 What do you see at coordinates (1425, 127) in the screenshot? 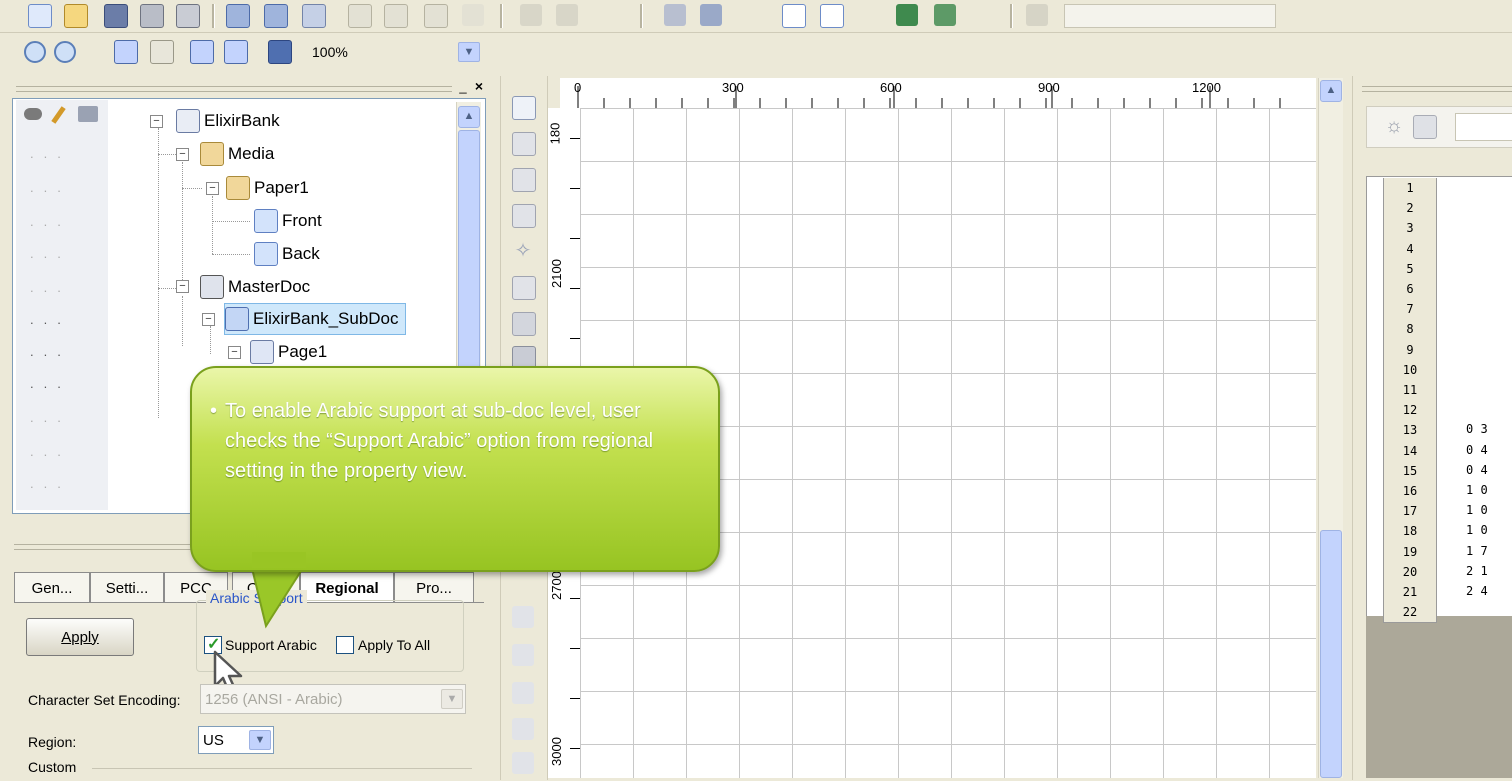
I see `stop-icon` at bounding box center [1425, 127].